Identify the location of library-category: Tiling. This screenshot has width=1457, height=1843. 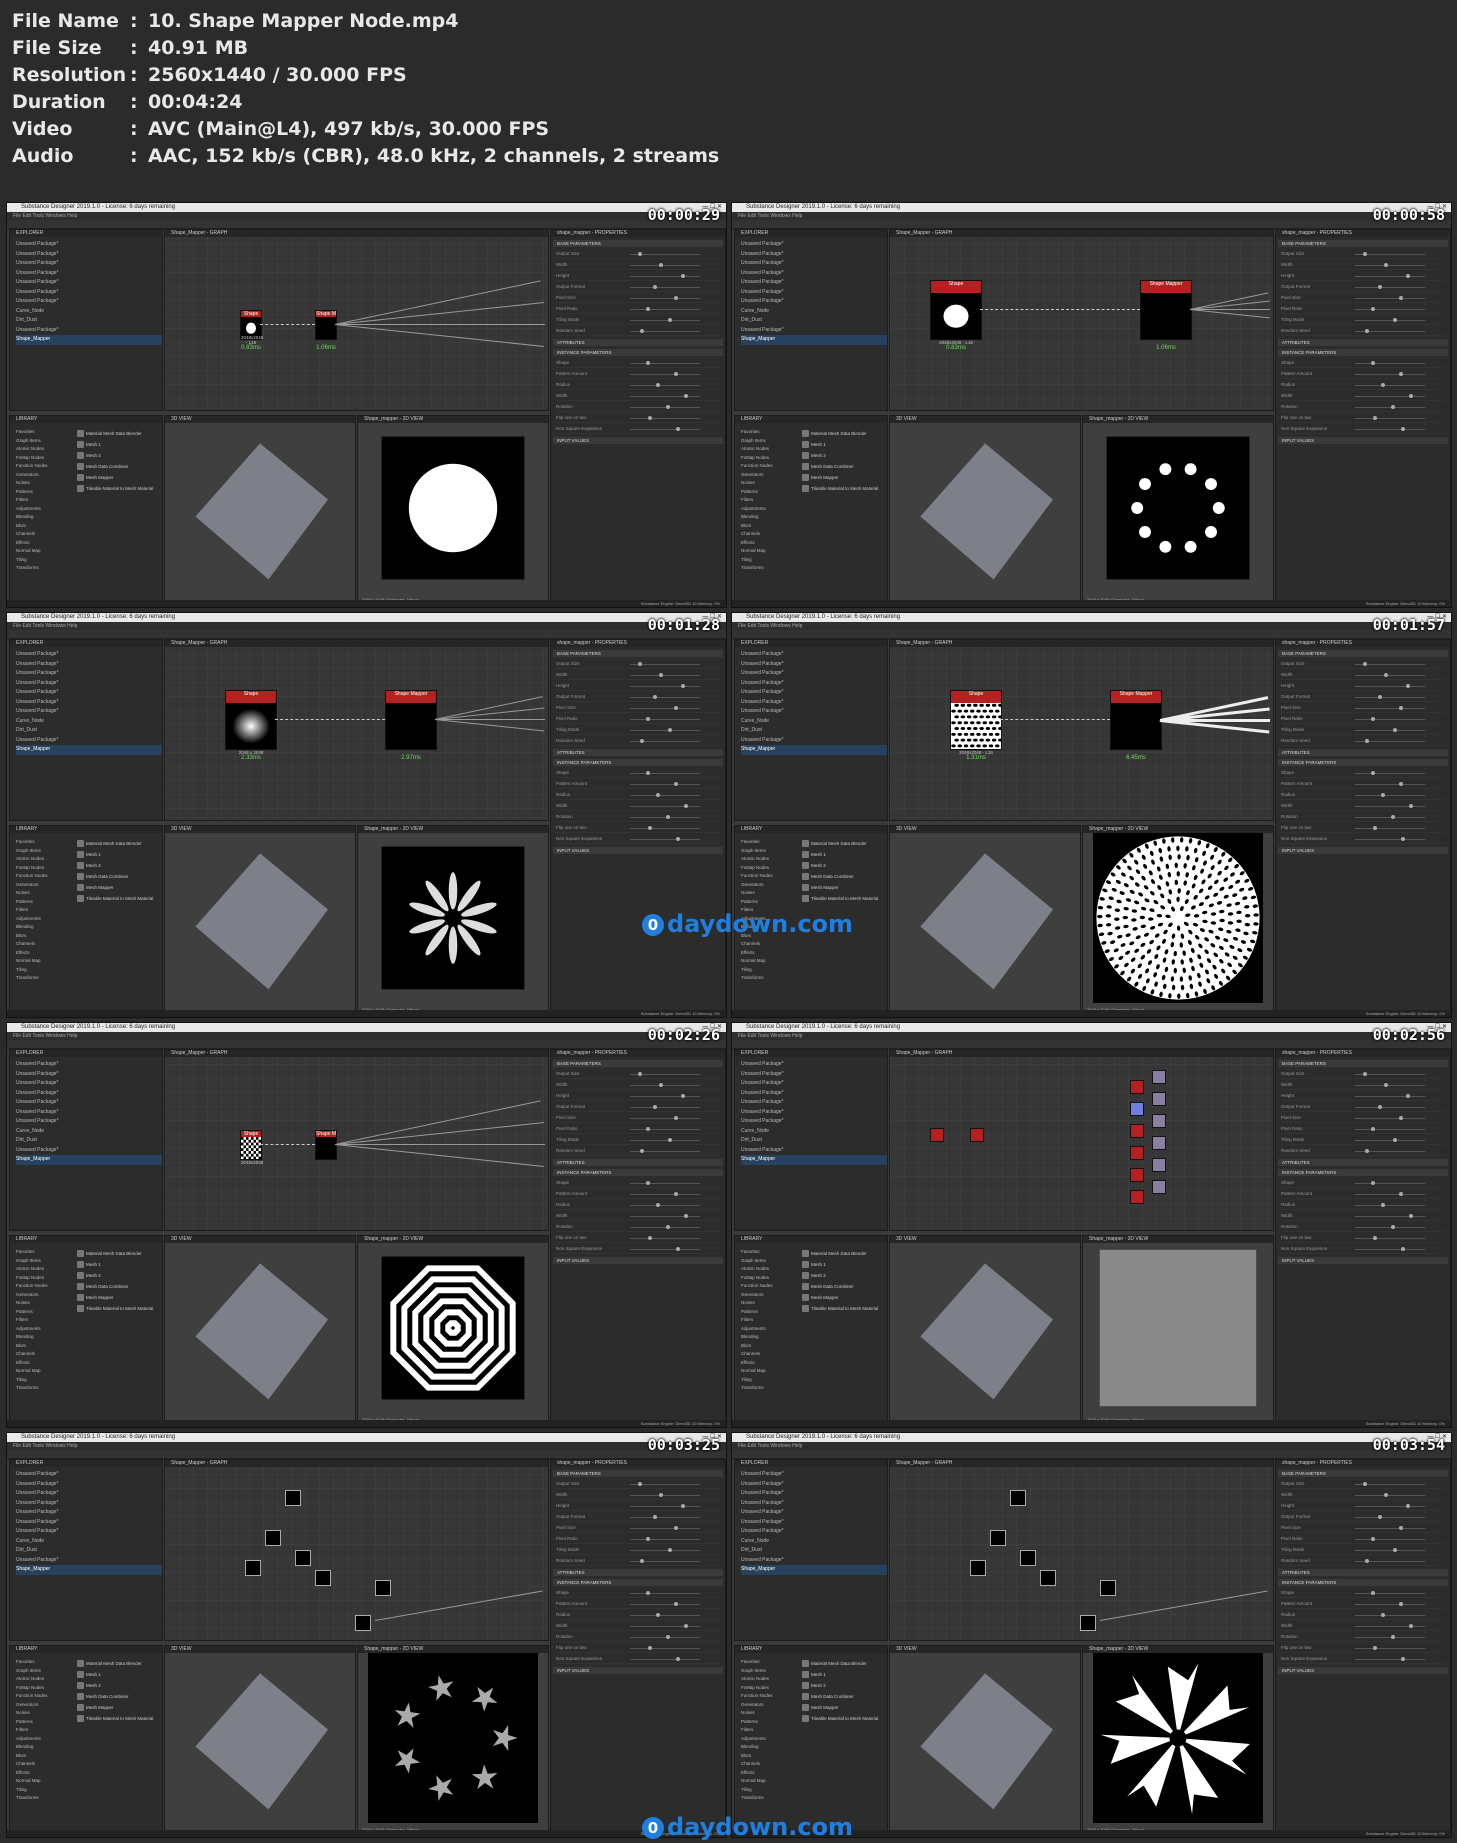
(767, 1790).